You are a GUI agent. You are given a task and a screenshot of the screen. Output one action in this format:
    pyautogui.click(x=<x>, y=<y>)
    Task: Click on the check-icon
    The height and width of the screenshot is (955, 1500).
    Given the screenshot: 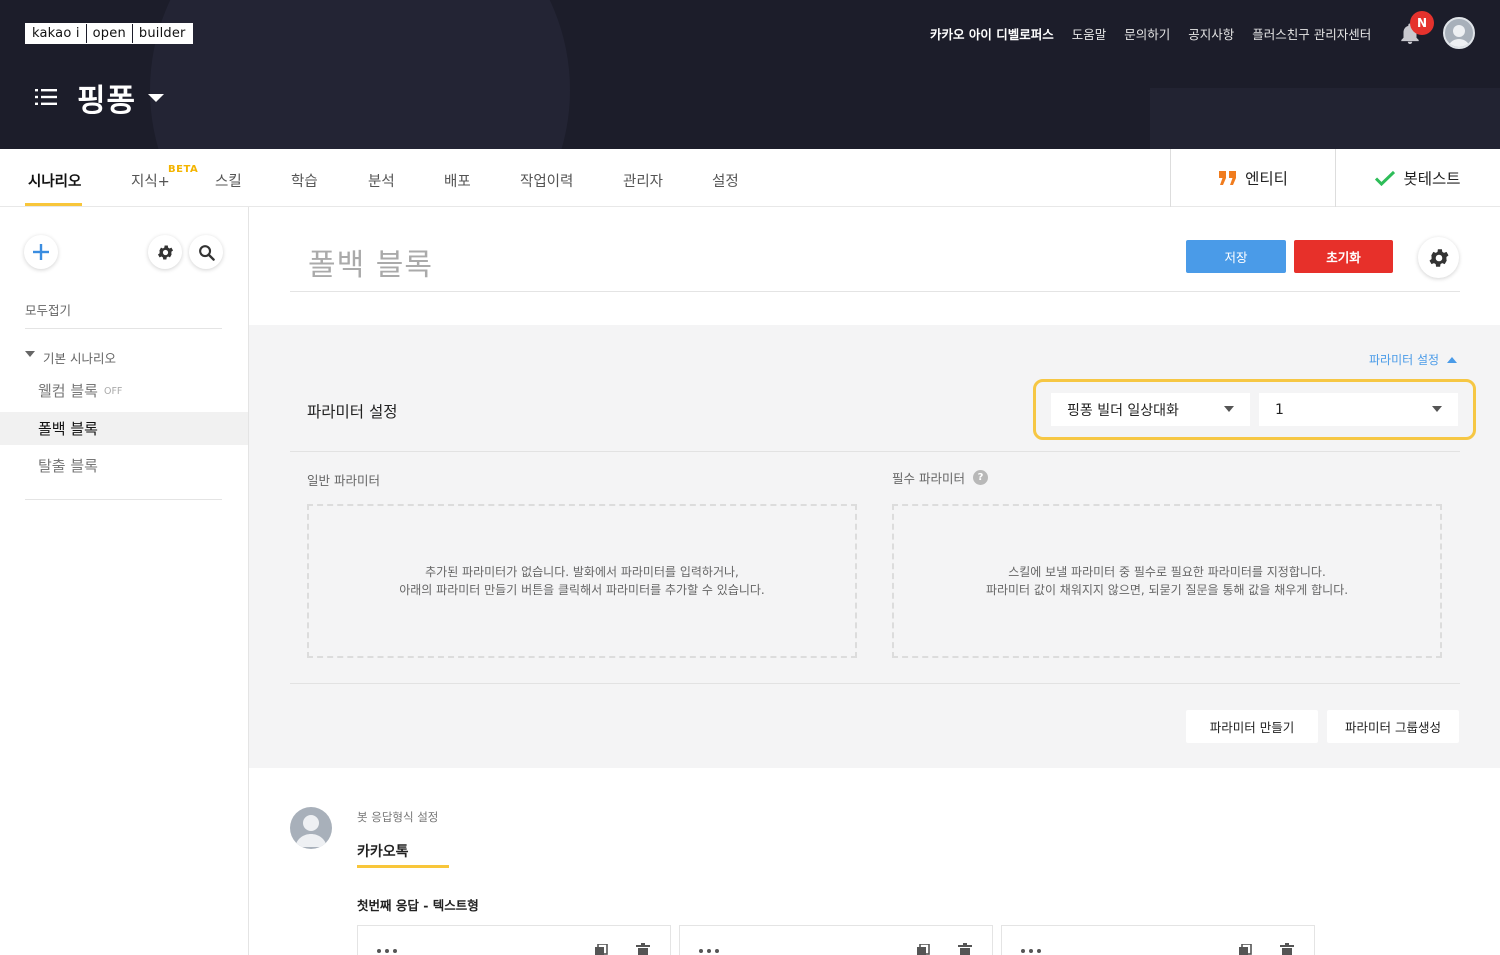 What is the action you would take?
    pyautogui.click(x=1385, y=178)
    